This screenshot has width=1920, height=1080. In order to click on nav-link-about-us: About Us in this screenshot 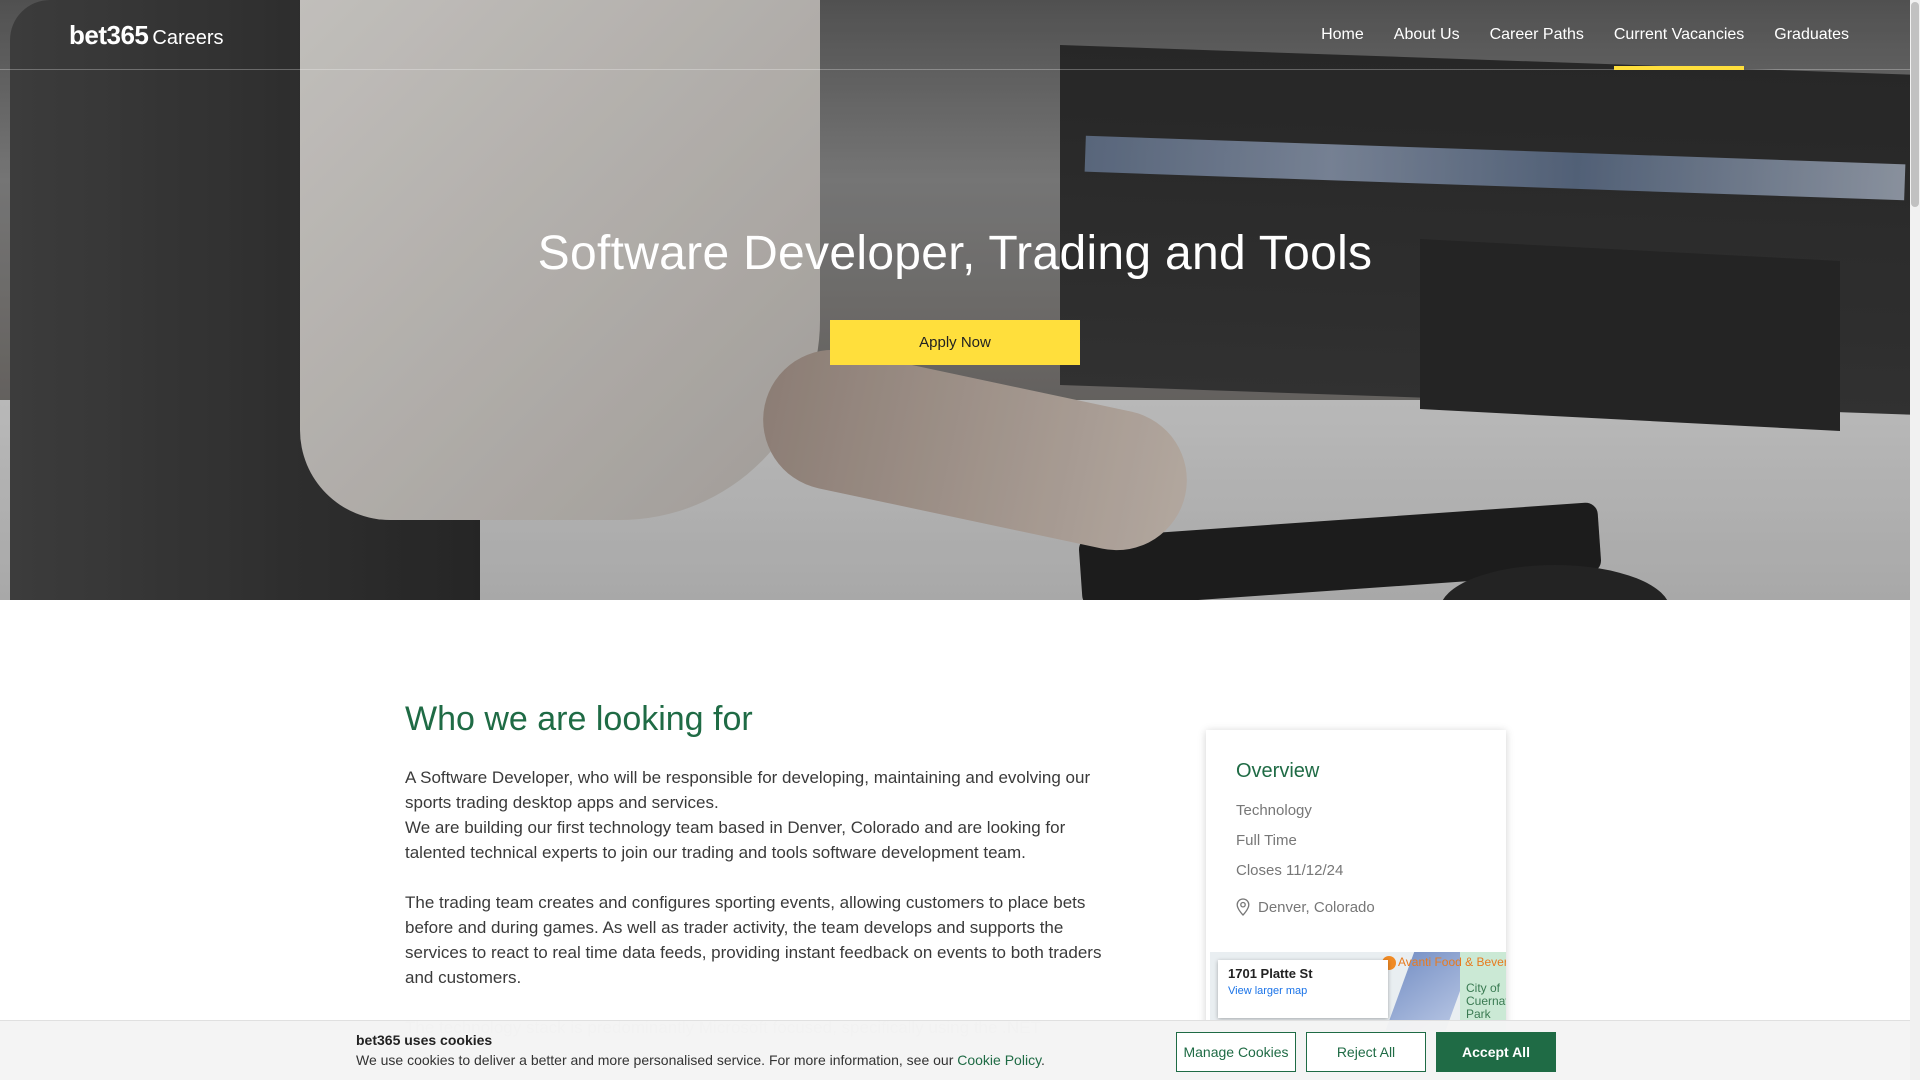, I will do `click(1427, 35)`.